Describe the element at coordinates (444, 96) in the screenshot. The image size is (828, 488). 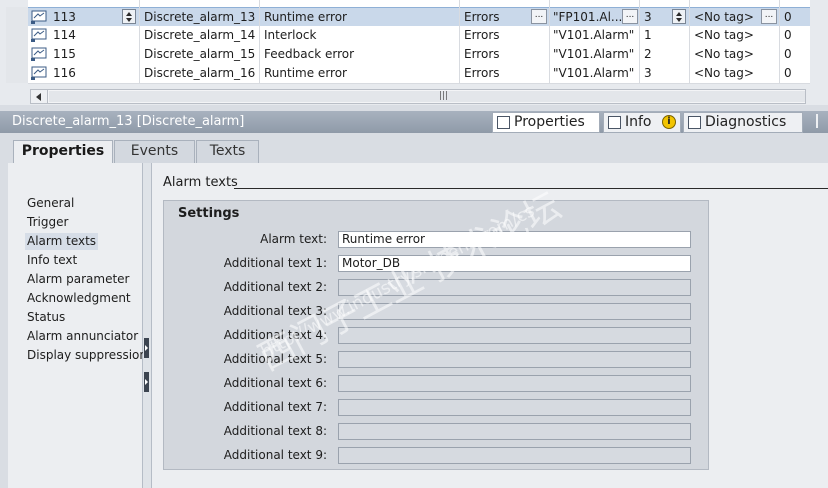
I see `scroll-grip: |||` at that location.